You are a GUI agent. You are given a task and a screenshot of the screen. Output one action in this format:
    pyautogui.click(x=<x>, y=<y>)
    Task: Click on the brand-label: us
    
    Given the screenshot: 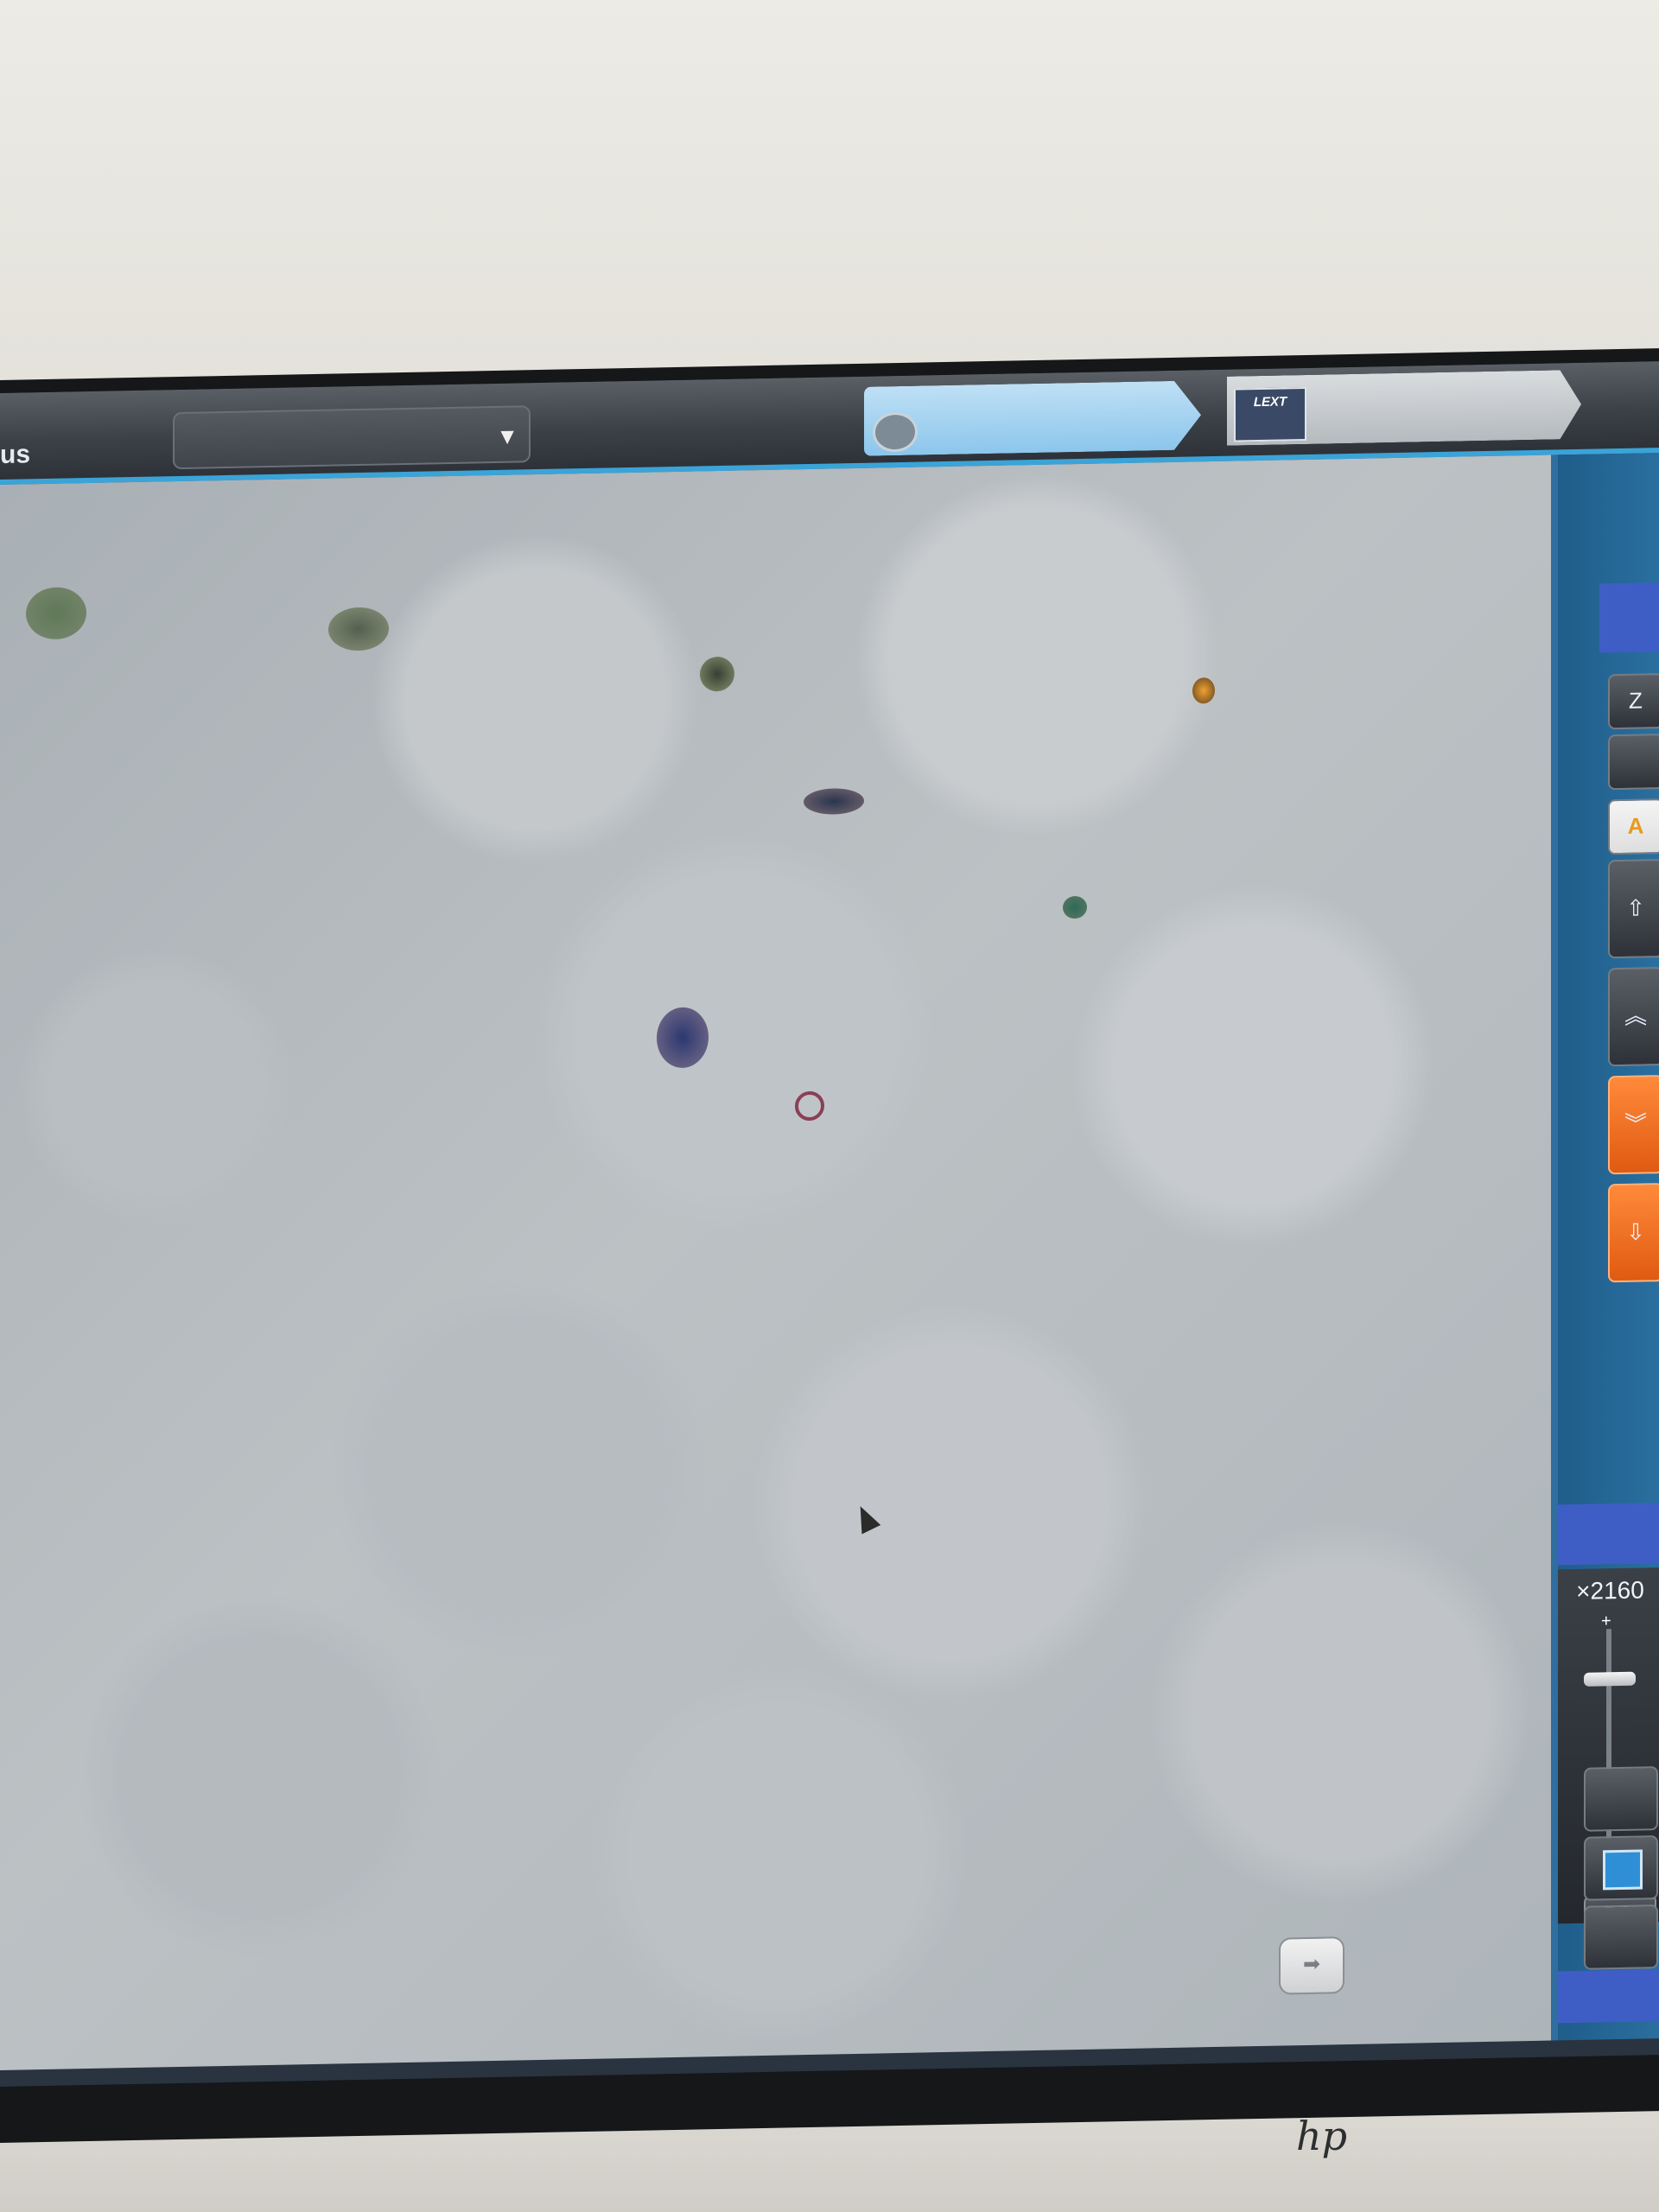 What is the action you would take?
    pyautogui.click(x=15, y=454)
    